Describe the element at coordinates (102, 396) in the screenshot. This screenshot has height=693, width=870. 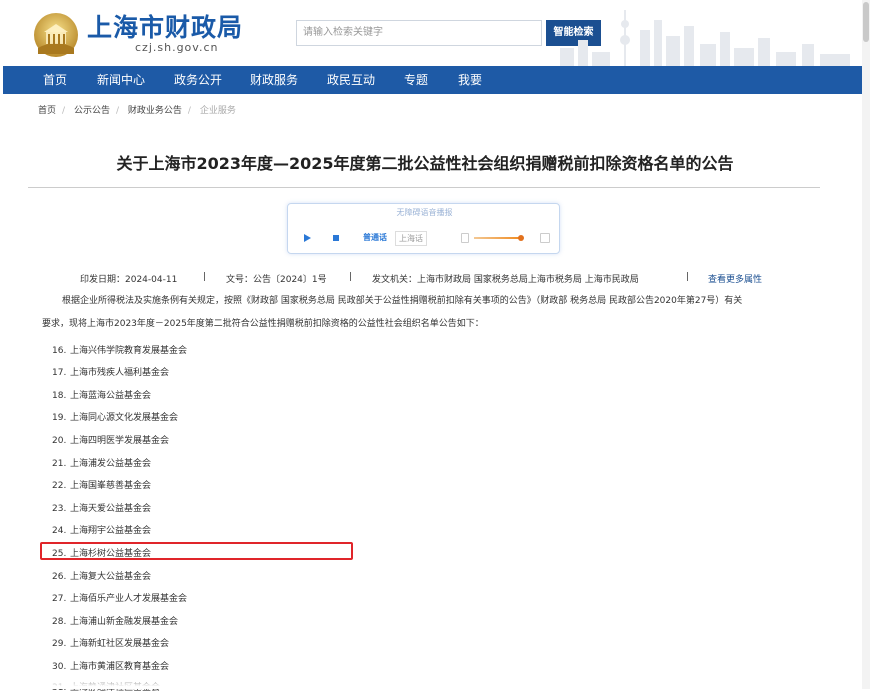
I see `list-item: 18. 上海蓝海公益基金会` at that location.